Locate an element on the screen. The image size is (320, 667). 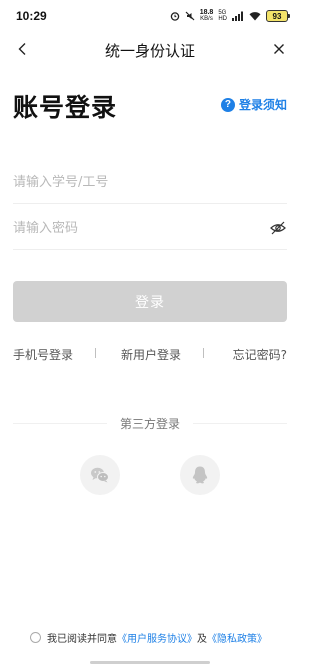
qq-icon is located at coordinates (200, 475).